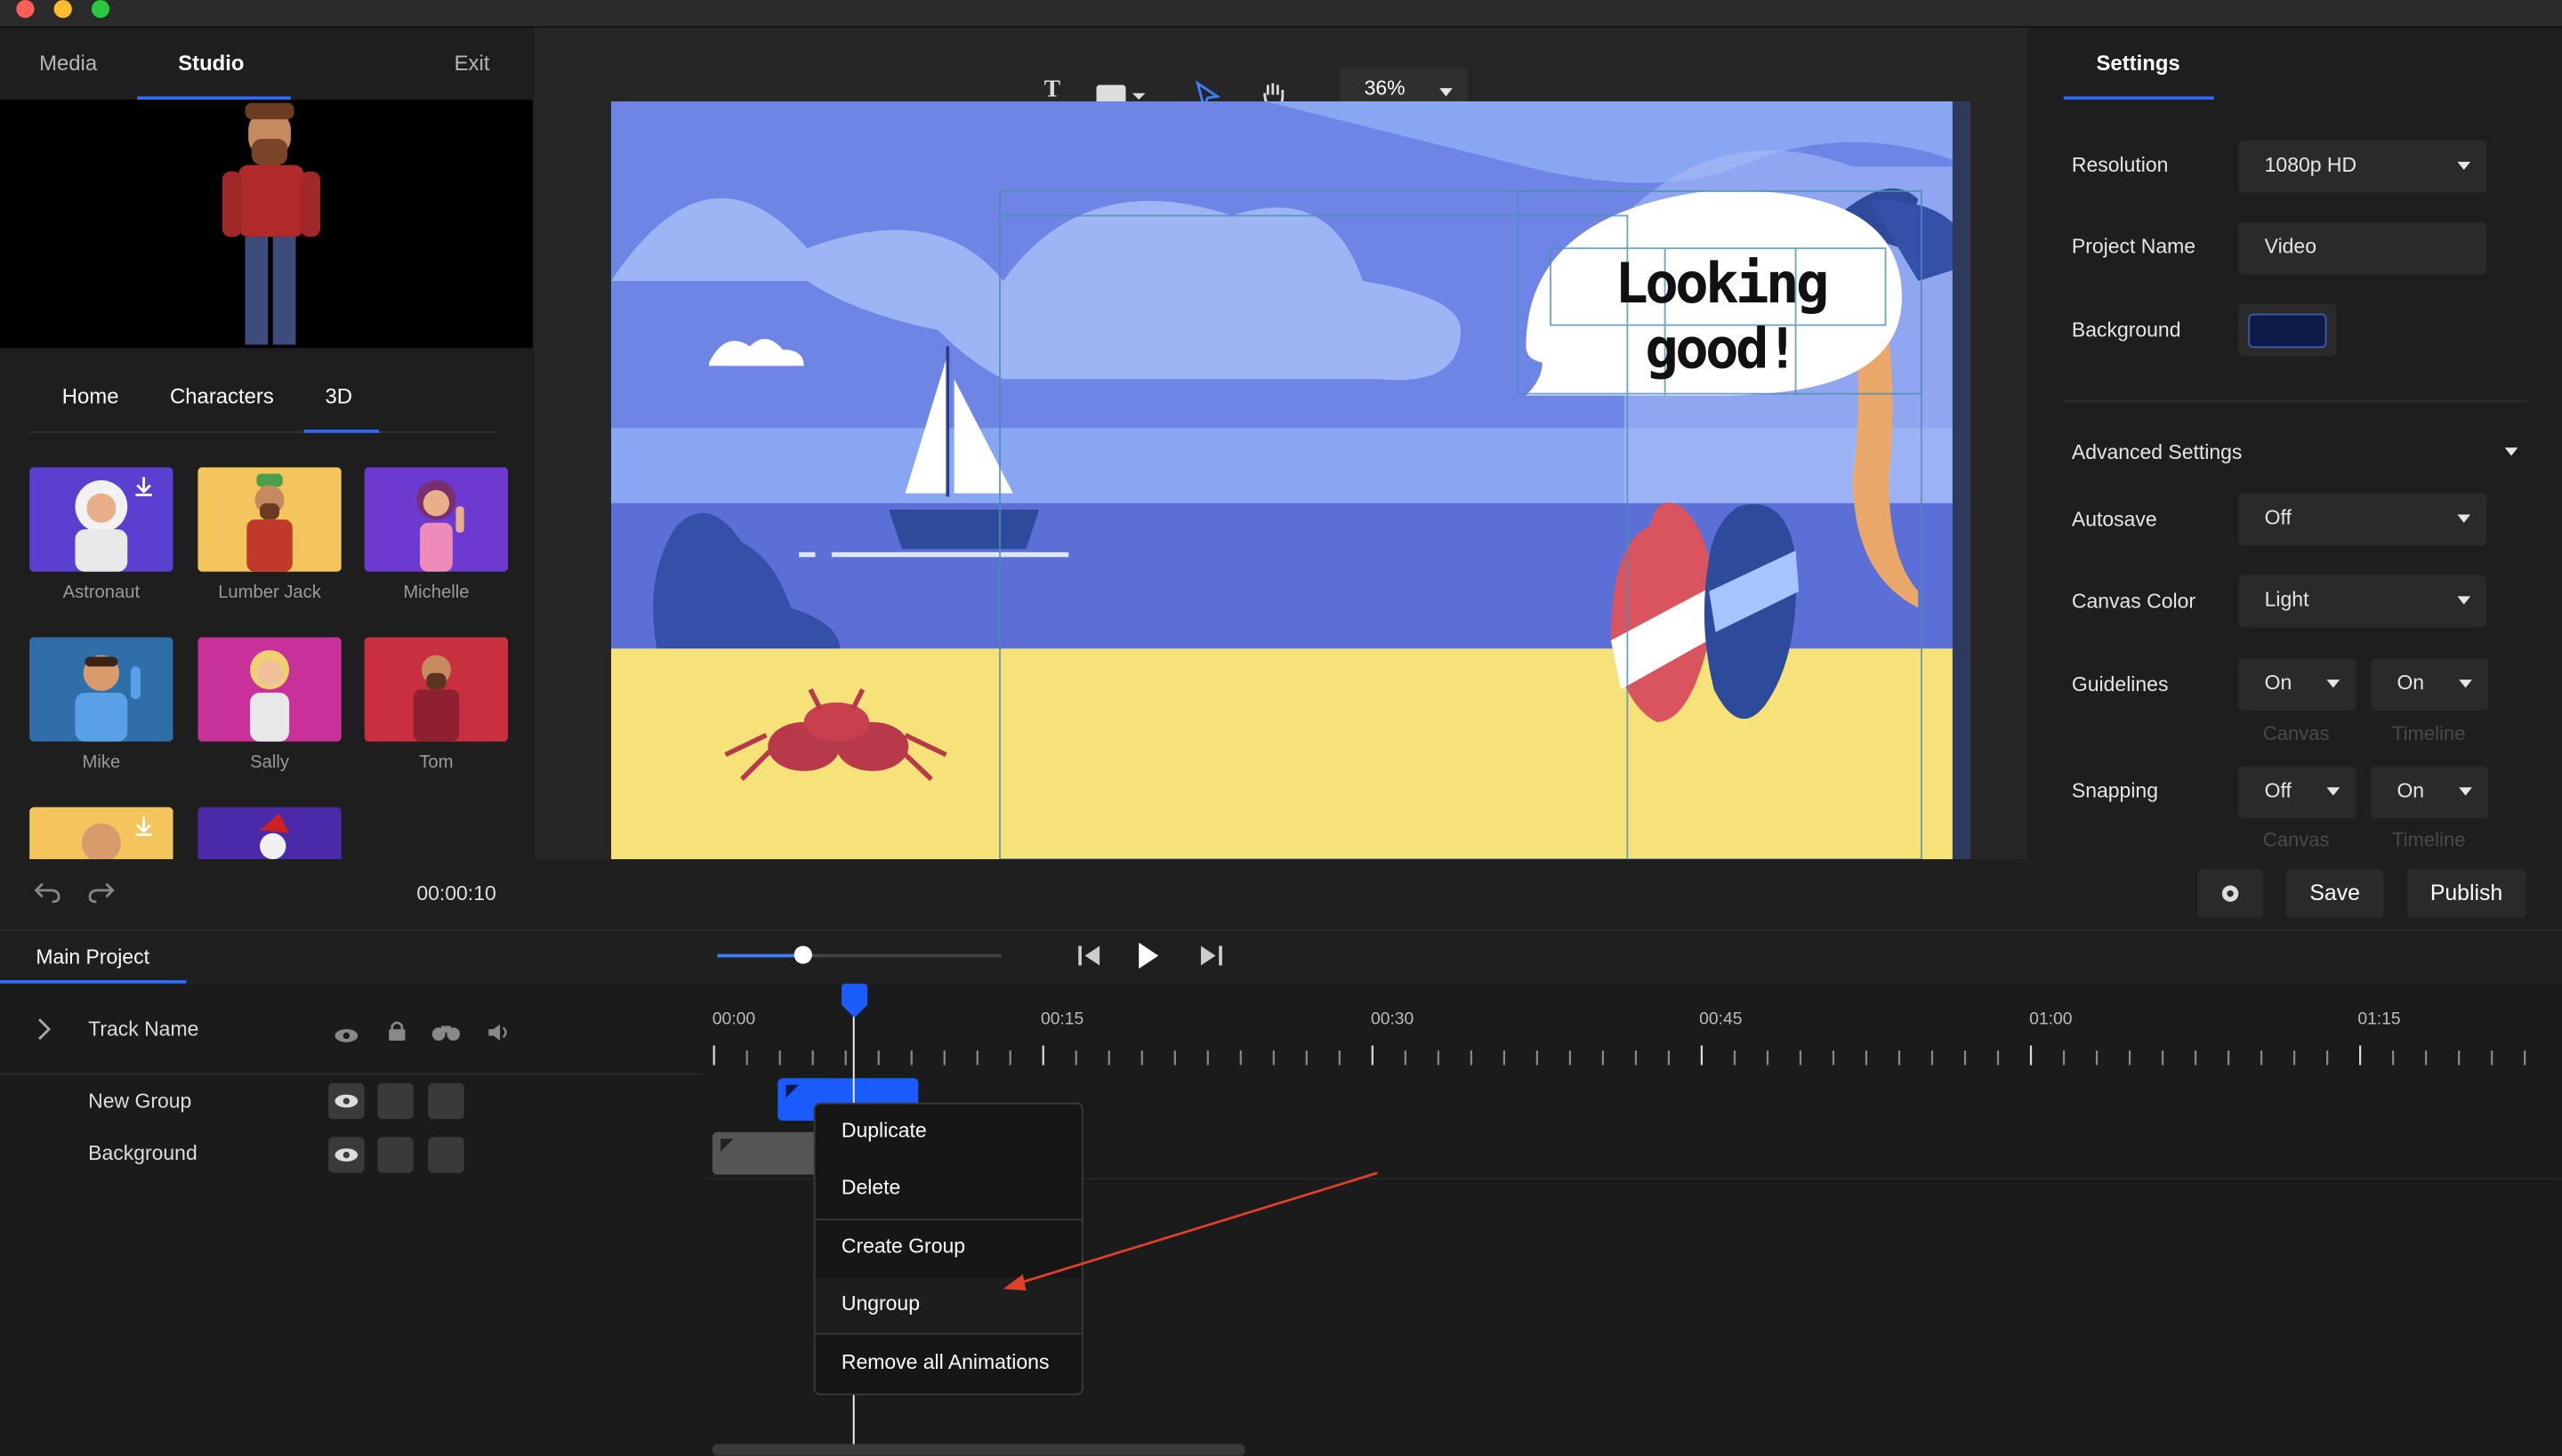  I want to click on redo-icon, so click(101, 896).